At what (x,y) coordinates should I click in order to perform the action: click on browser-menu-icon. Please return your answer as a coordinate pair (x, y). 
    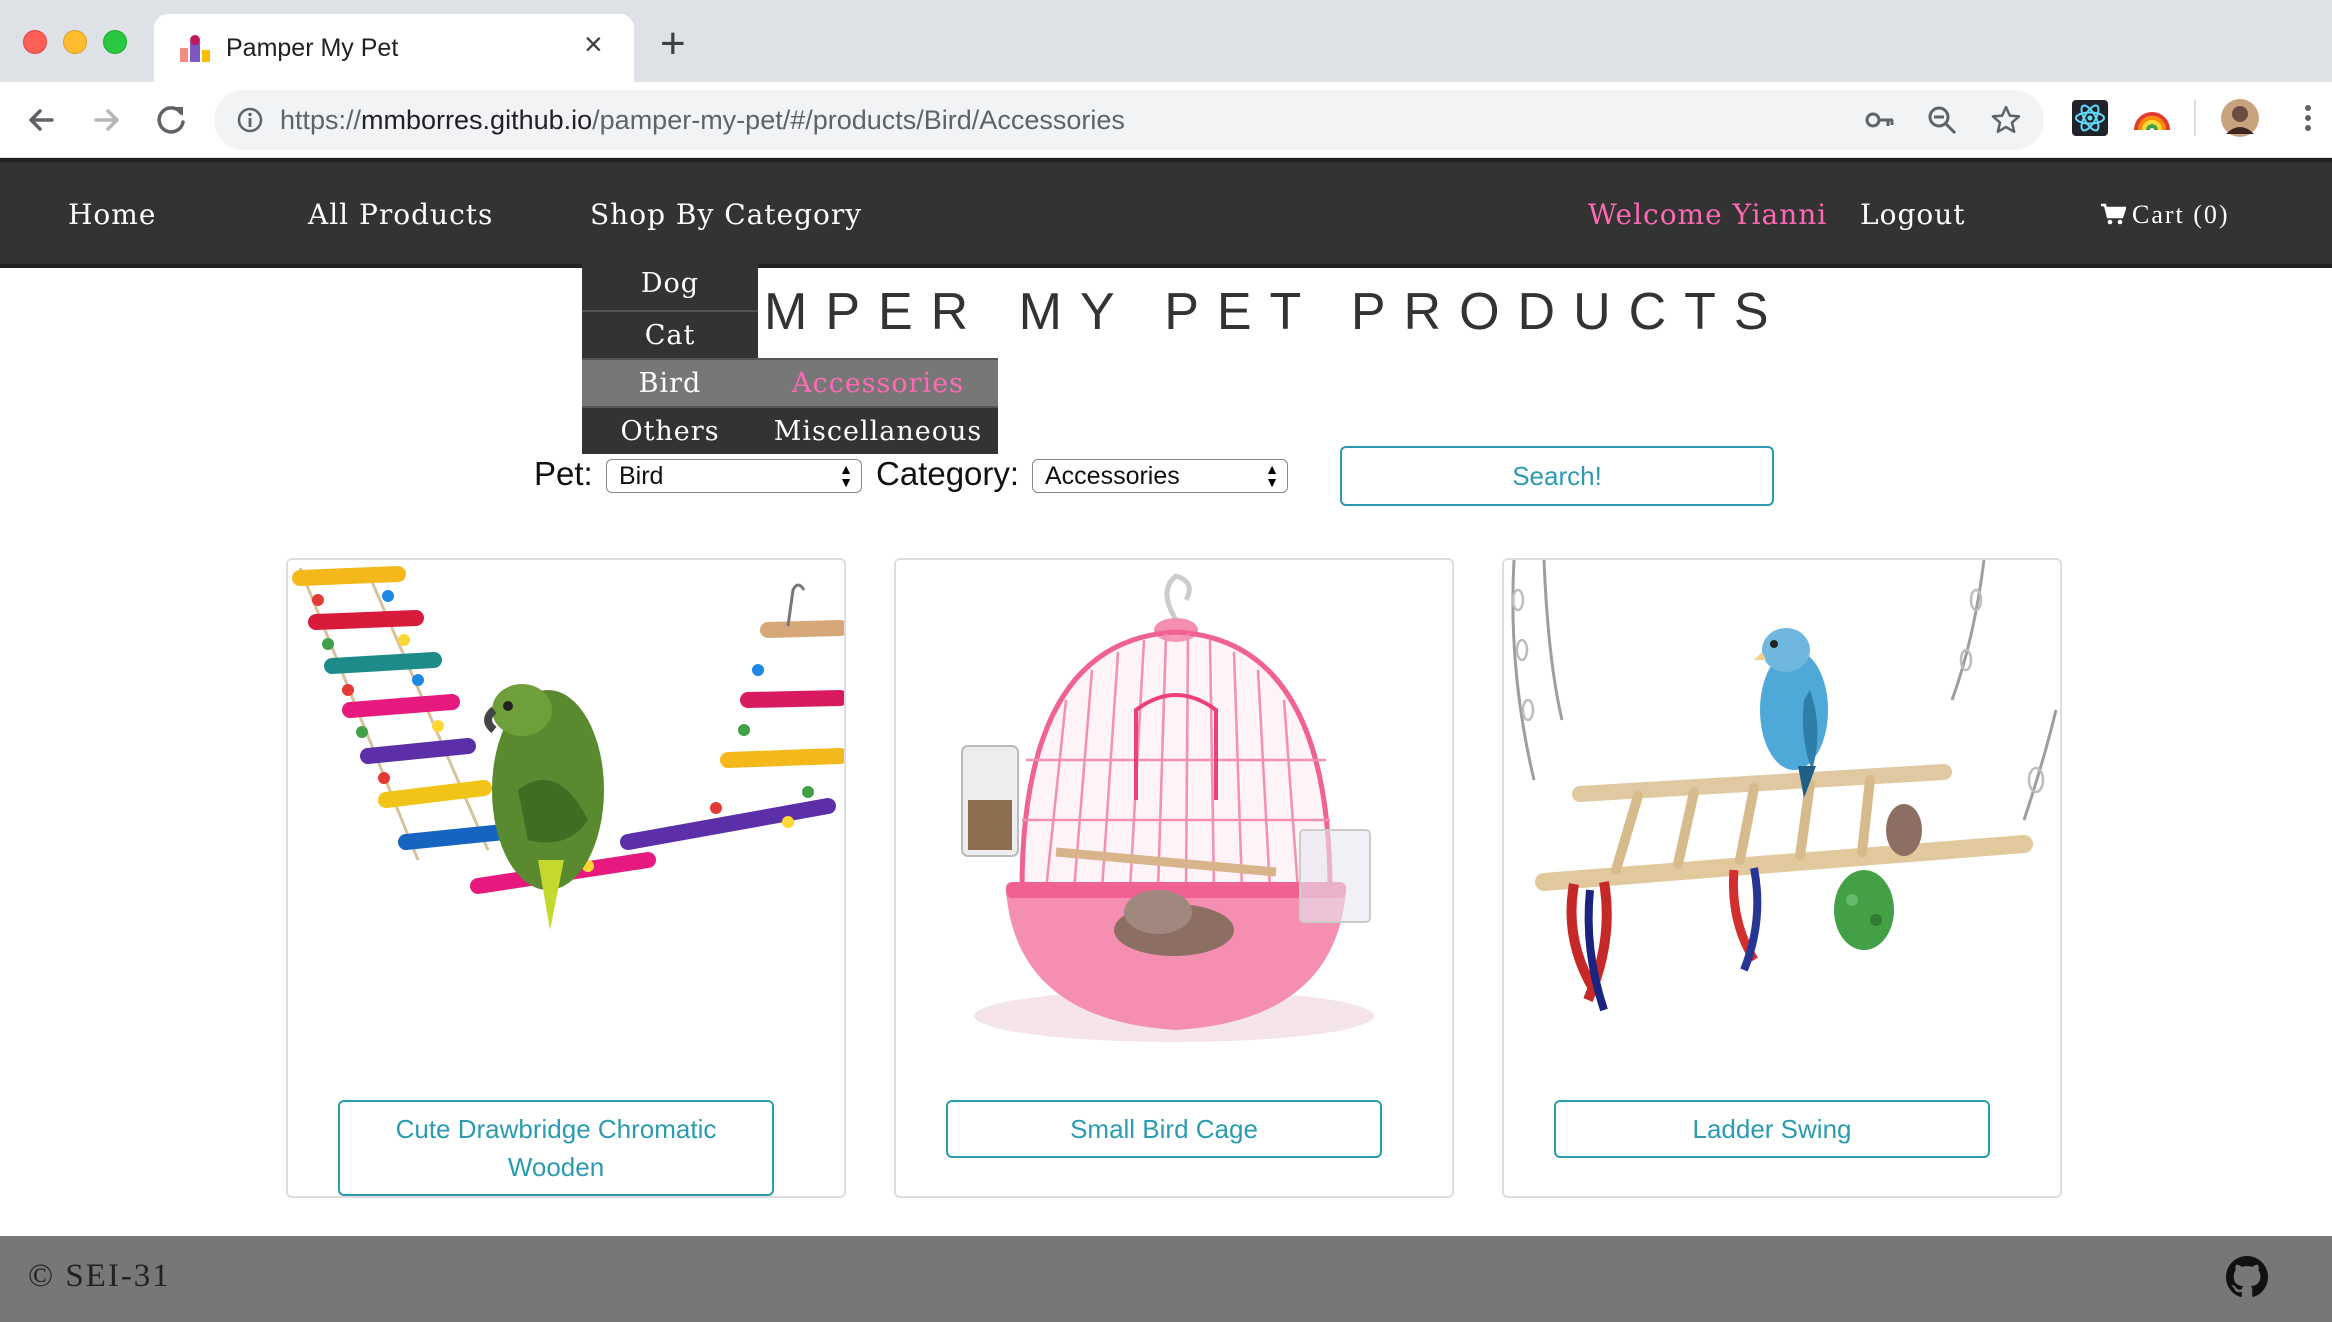
    Looking at the image, I should click on (2308, 118).